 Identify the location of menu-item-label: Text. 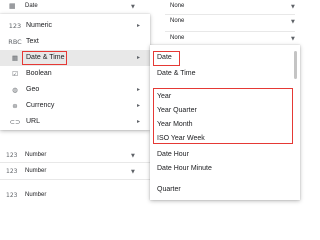
(32, 41).